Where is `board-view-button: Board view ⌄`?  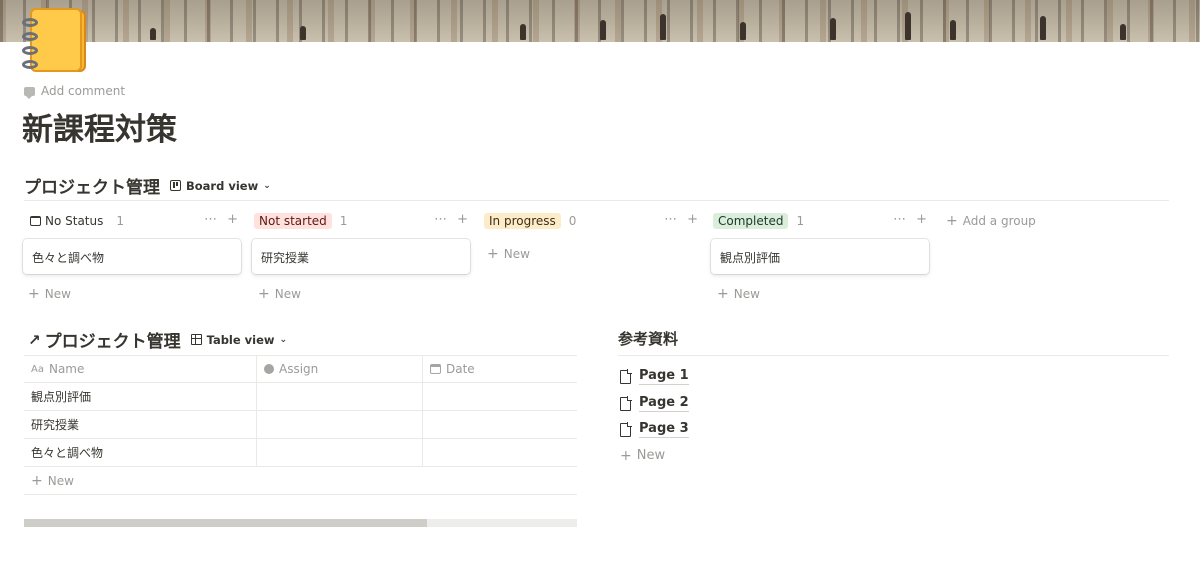
board-view-button: Board view ⌄ is located at coordinates (220, 186).